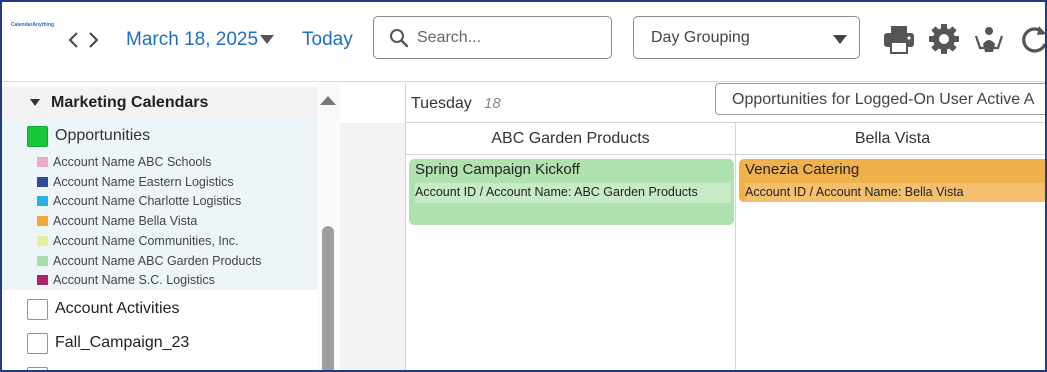  I want to click on account-legend-item: Account Name ABC Garden Products, so click(149, 261).